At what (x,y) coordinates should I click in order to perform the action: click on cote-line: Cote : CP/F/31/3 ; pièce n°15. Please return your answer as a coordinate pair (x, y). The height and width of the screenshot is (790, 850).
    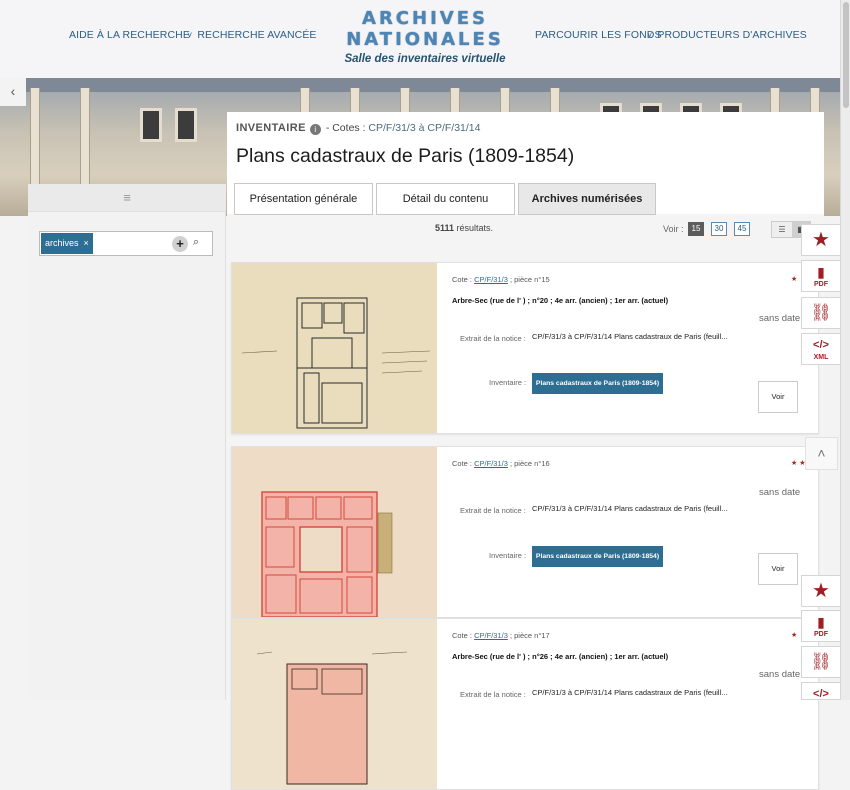
    Looking at the image, I should click on (501, 279).